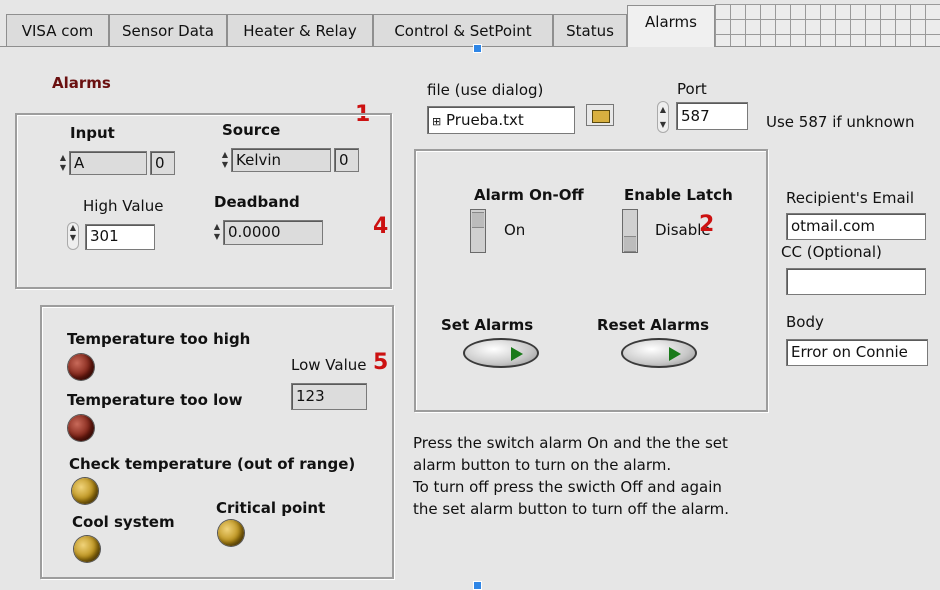  I want to click on high-value-label: High Value, so click(123, 206).